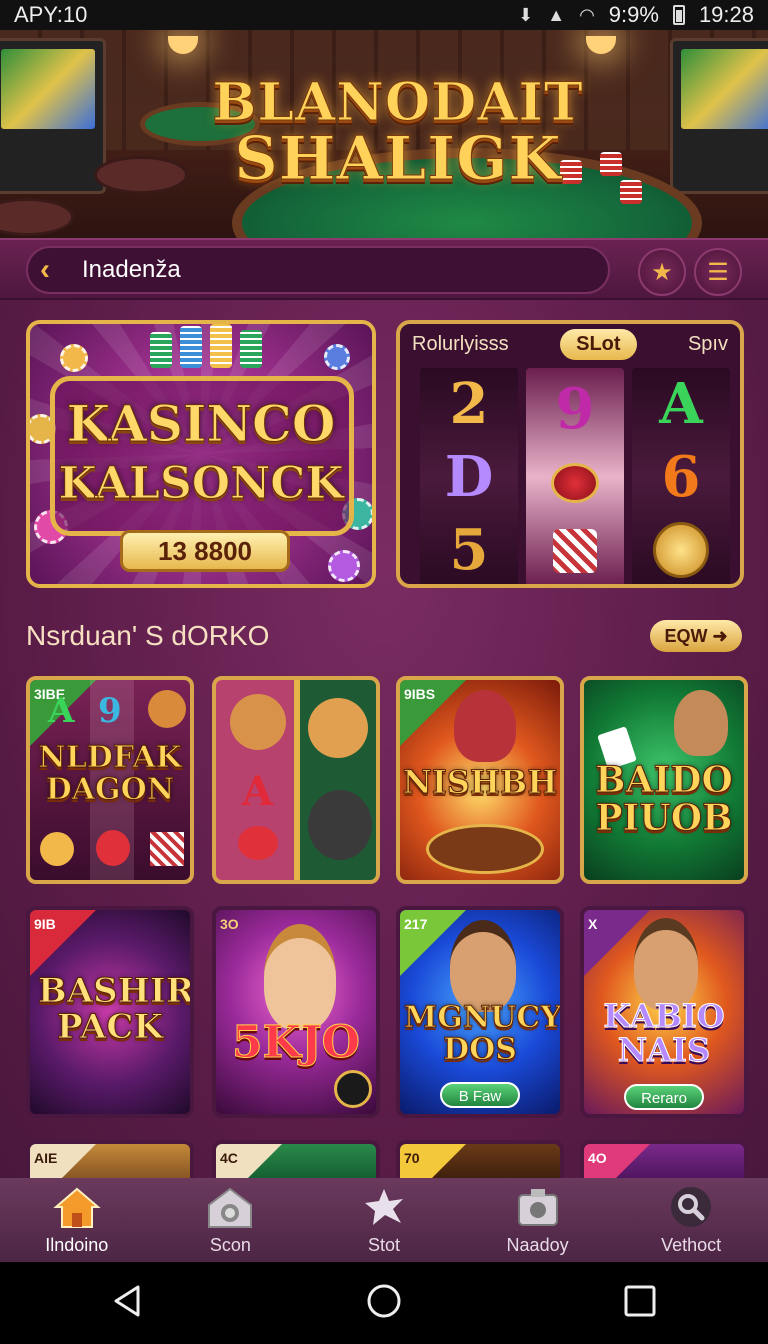 This screenshot has width=768, height=1344. I want to click on wolf-icon, so click(340, 825).